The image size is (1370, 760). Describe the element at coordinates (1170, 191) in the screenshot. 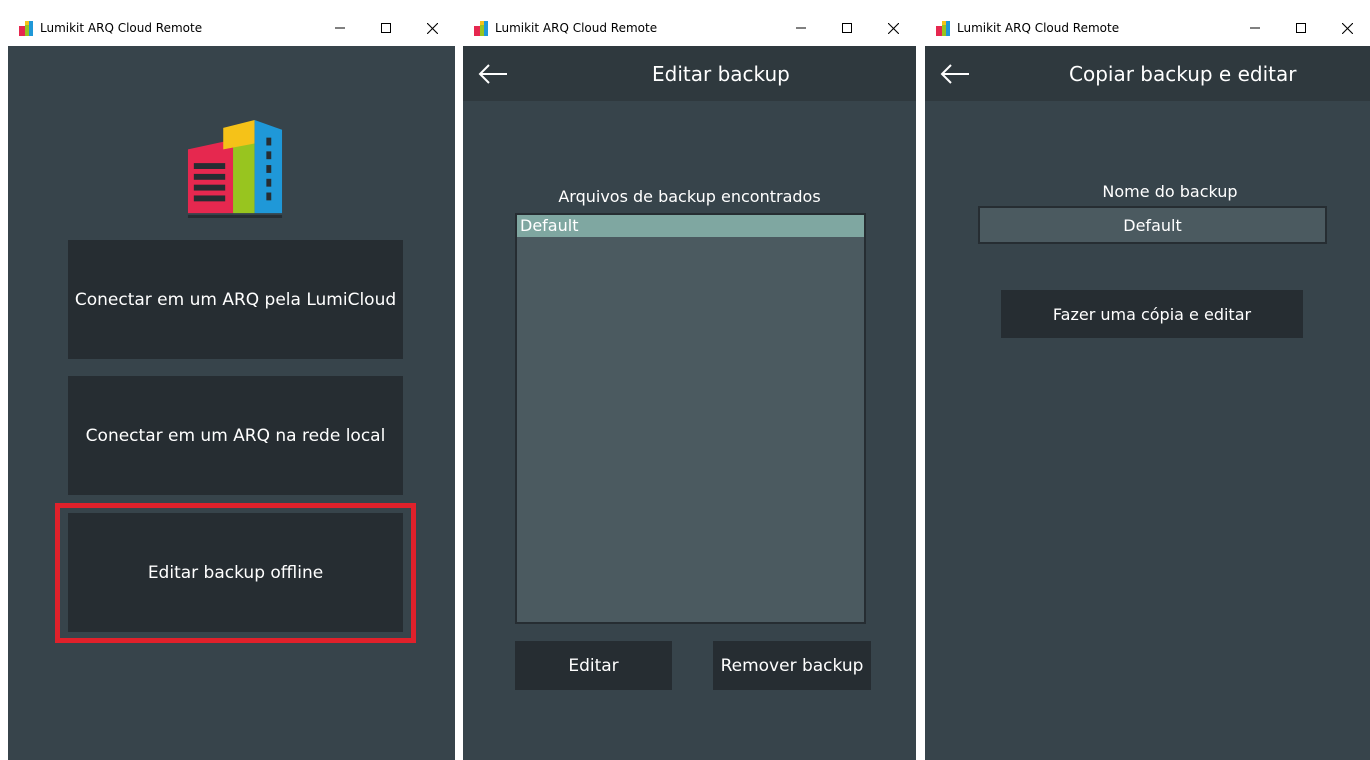

I see `backup-name-label: Nome do backup` at that location.